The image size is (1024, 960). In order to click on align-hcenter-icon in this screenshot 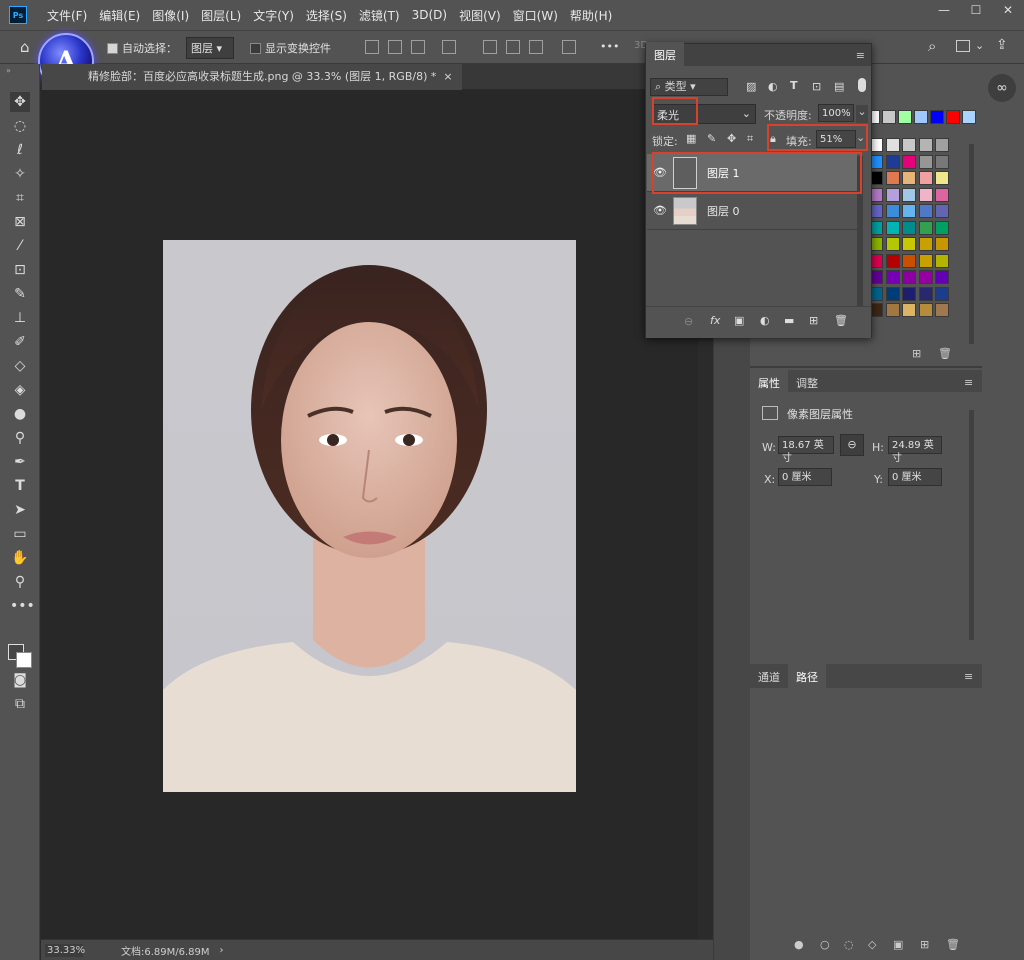, I will do `click(395, 47)`.